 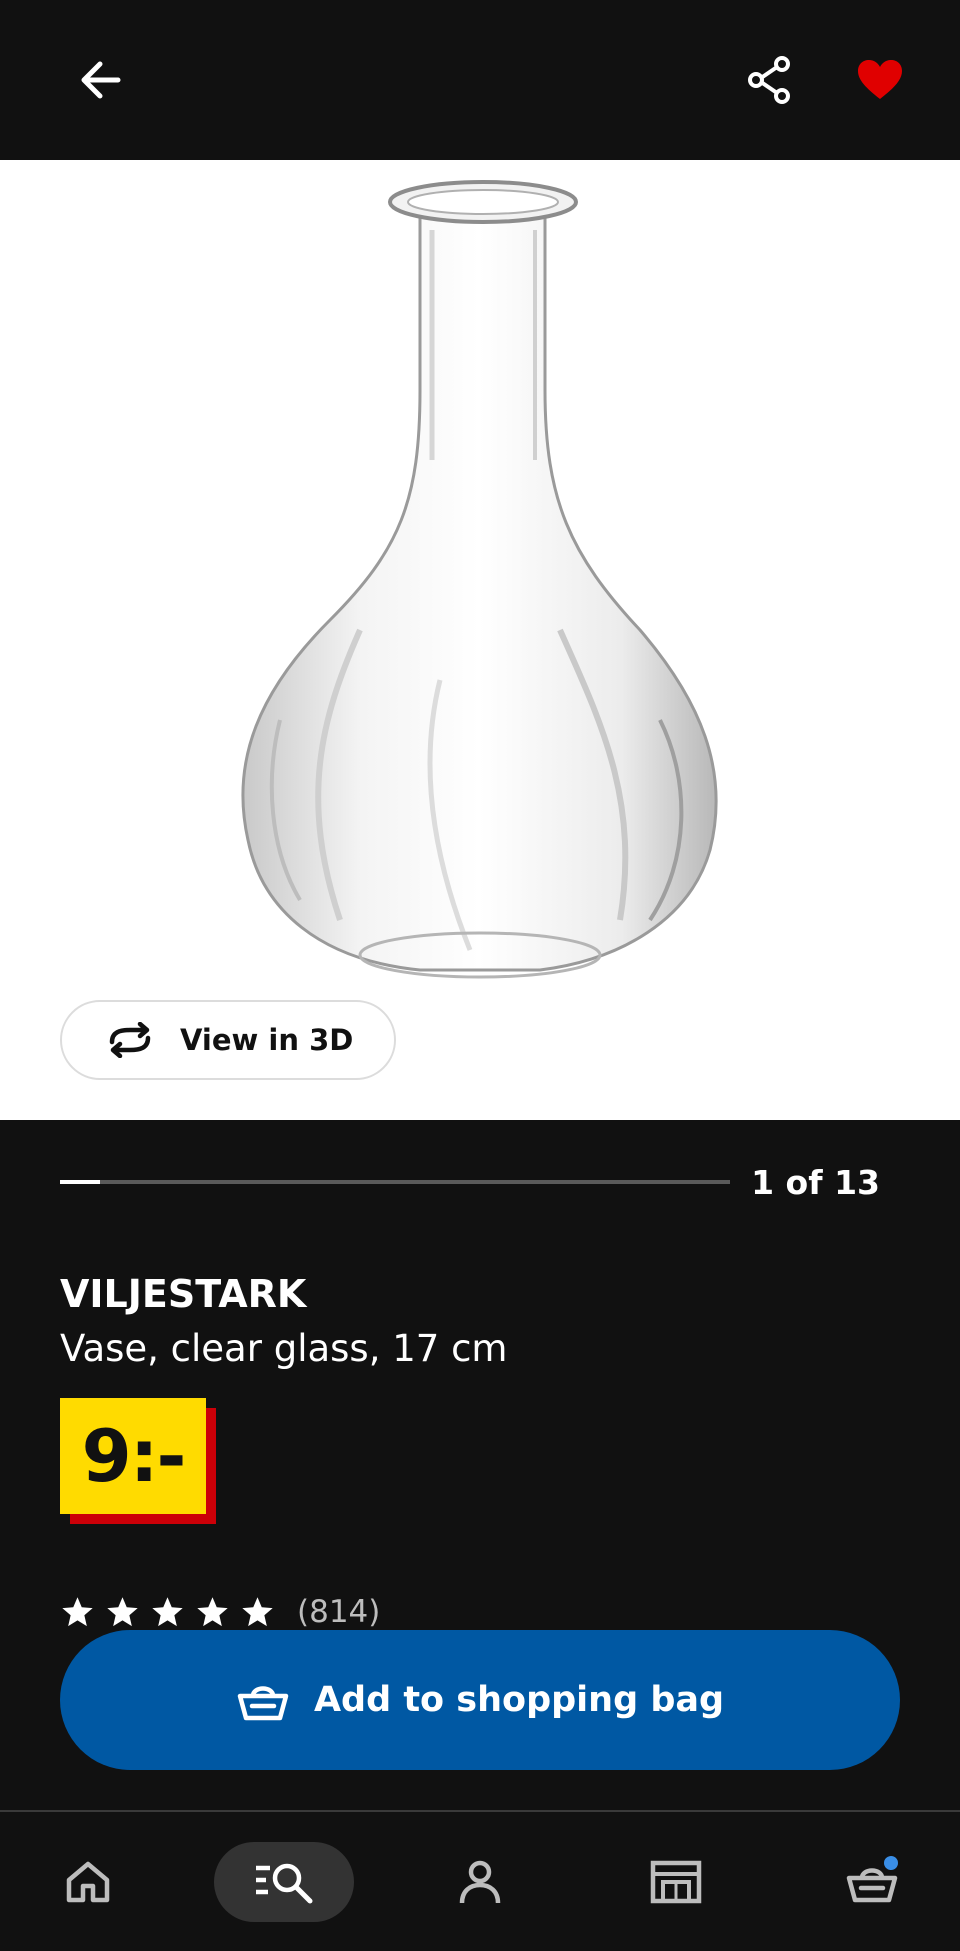 I want to click on product-description: Vase, clear glass, 17 cm, so click(x=284, y=1348).